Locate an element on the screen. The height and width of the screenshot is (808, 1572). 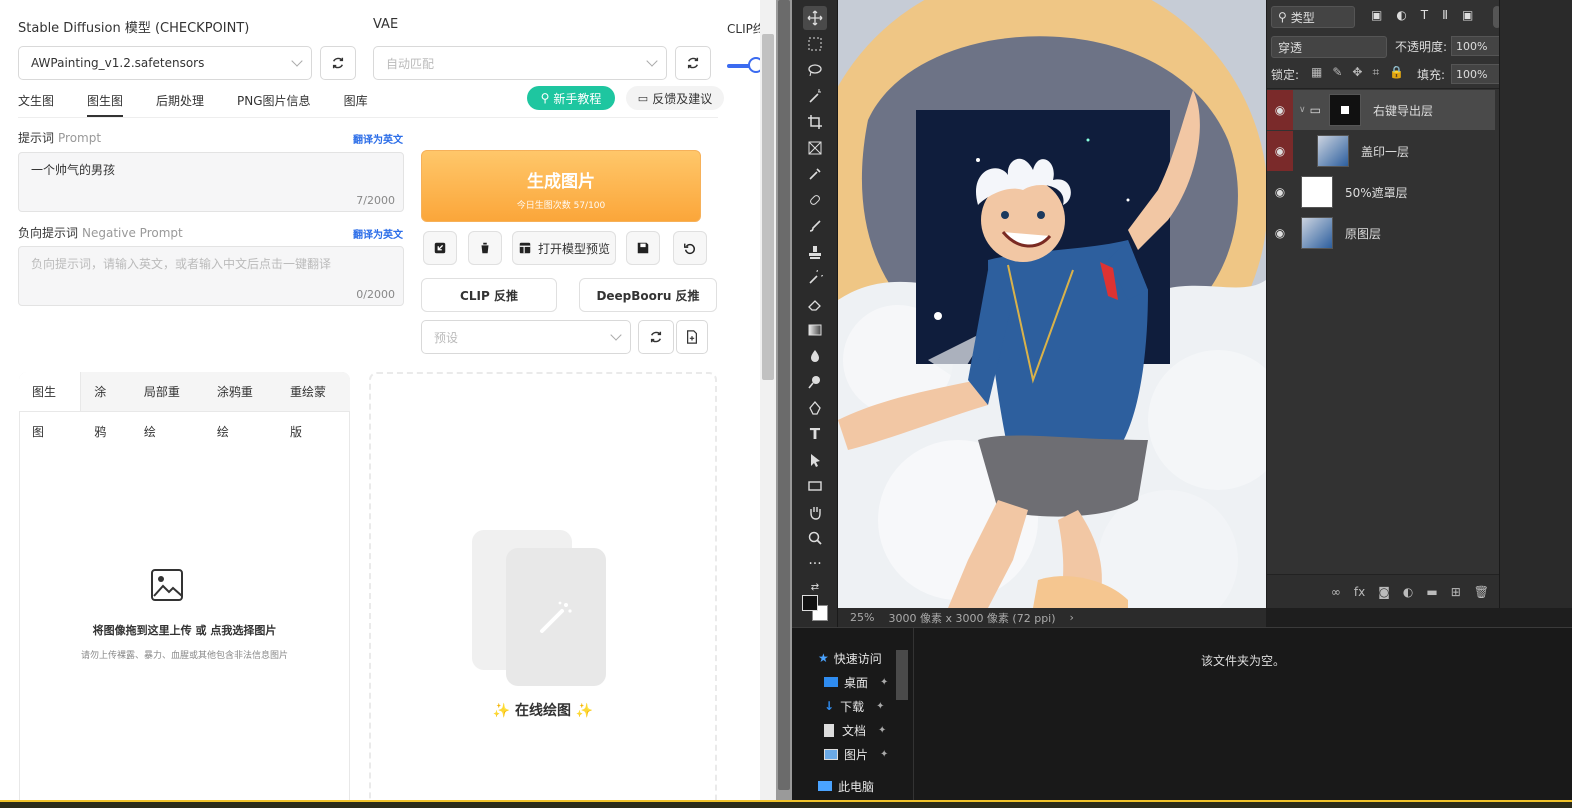
add-preset-button is located at coordinates (692, 337).